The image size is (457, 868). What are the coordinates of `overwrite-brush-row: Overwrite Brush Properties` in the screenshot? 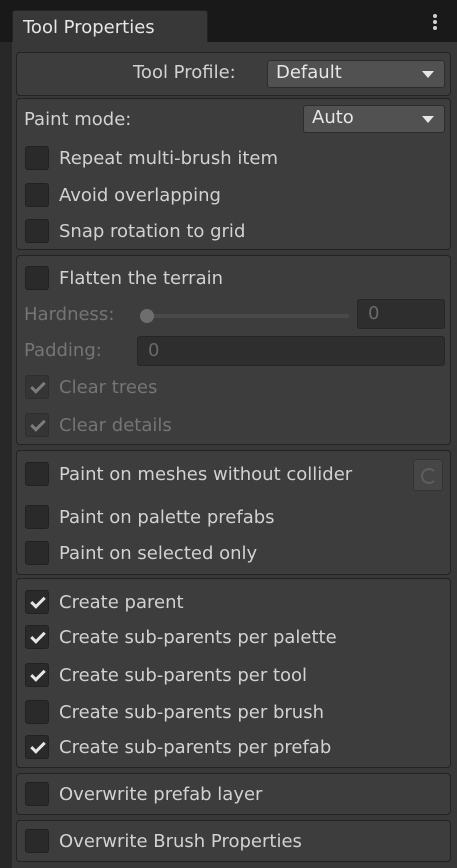 It's located at (163, 841).